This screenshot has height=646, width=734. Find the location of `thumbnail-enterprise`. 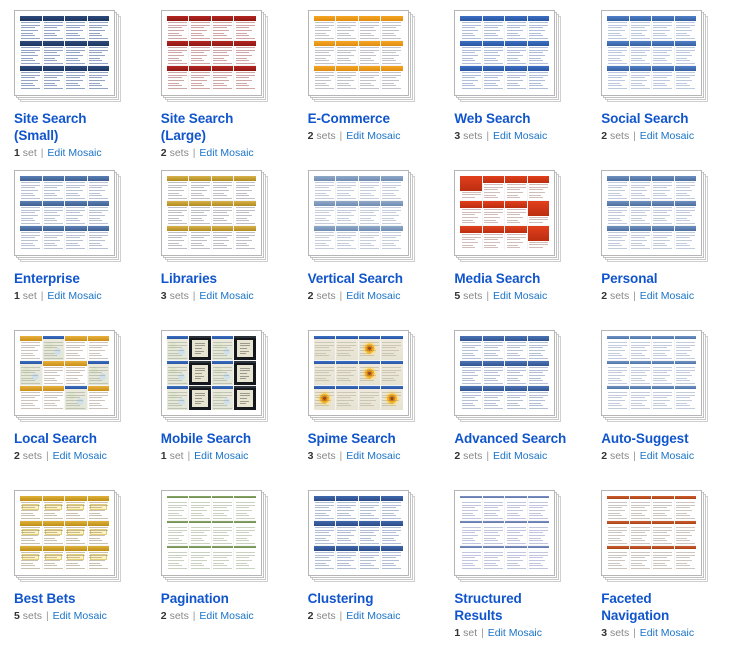

thumbnail-enterprise is located at coordinates (67, 216).